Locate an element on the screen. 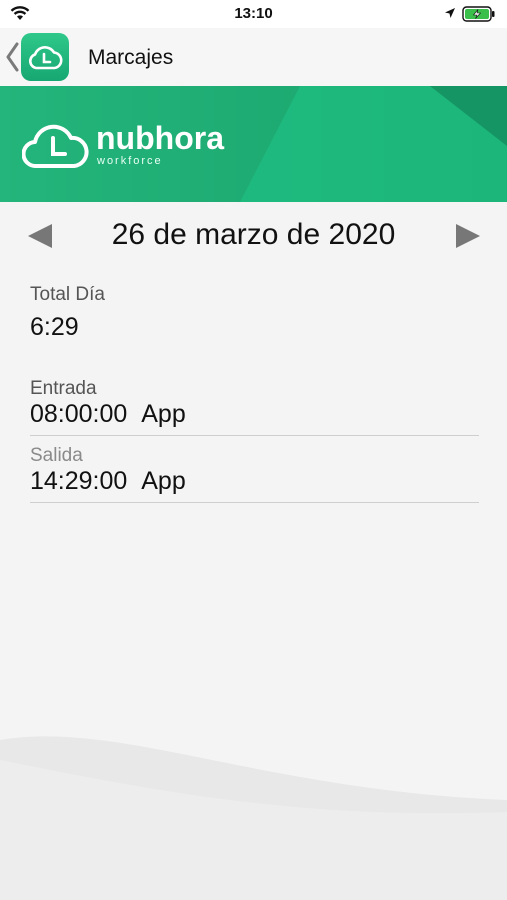 This screenshot has height=900, width=507. total-day-value: 6:29 is located at coordinates (54, 327).